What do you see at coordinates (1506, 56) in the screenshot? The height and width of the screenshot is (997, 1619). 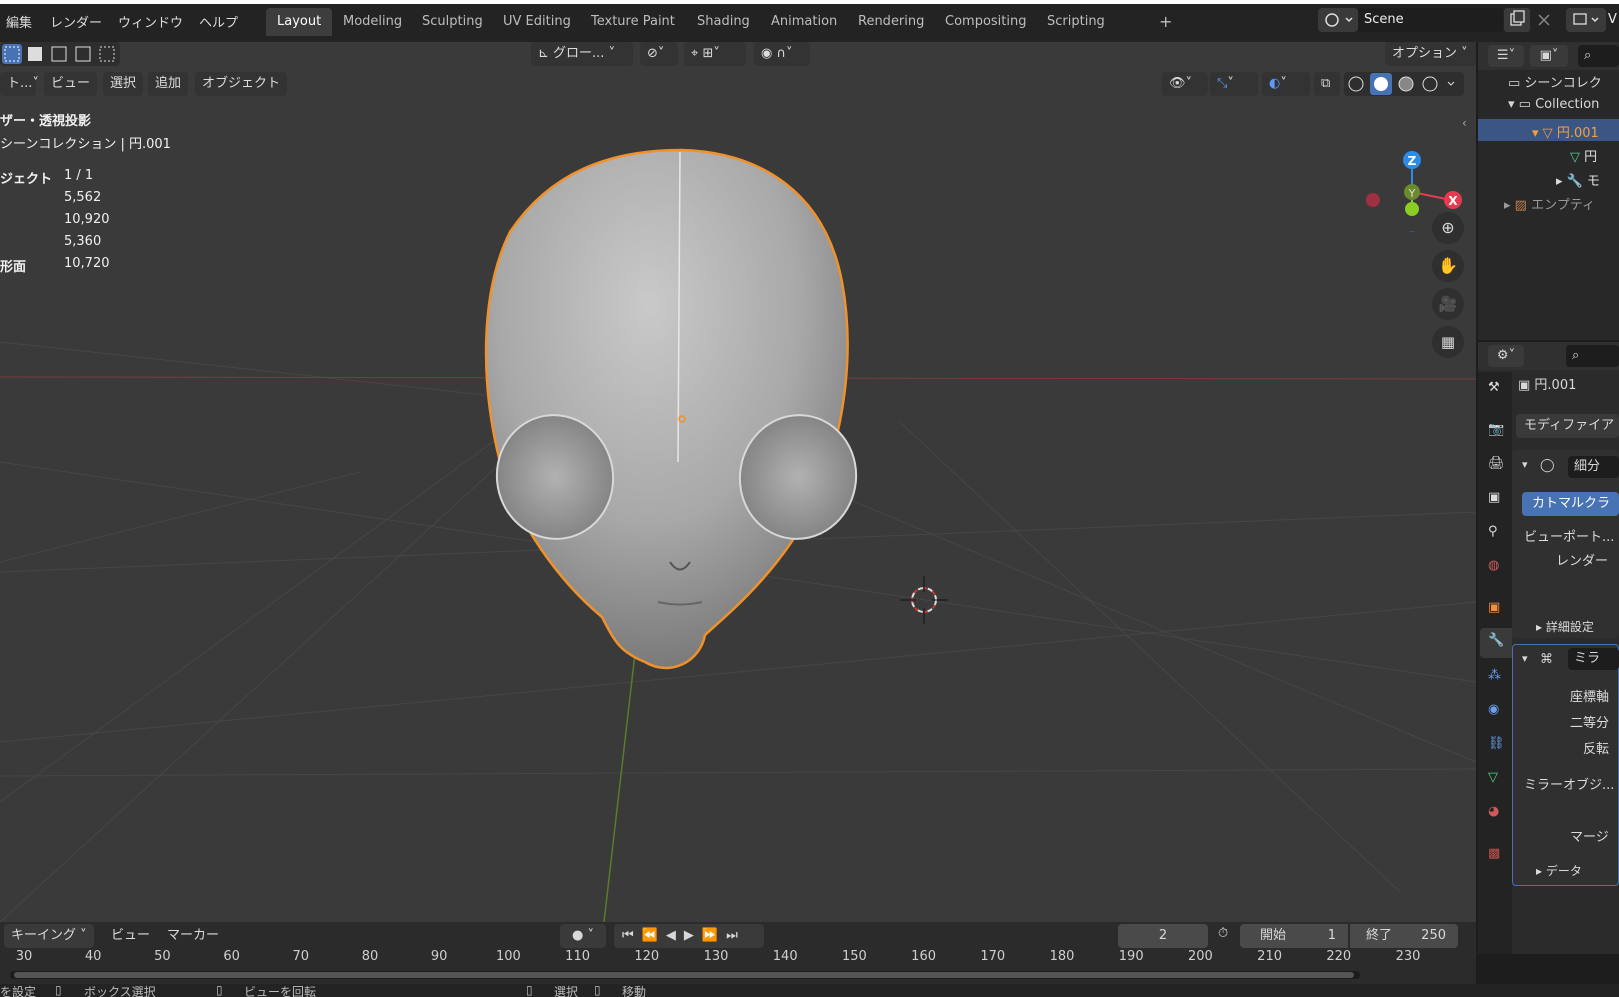 I see `display-mode-dropdown: ☰˅` at bounding box center [1506, 56].